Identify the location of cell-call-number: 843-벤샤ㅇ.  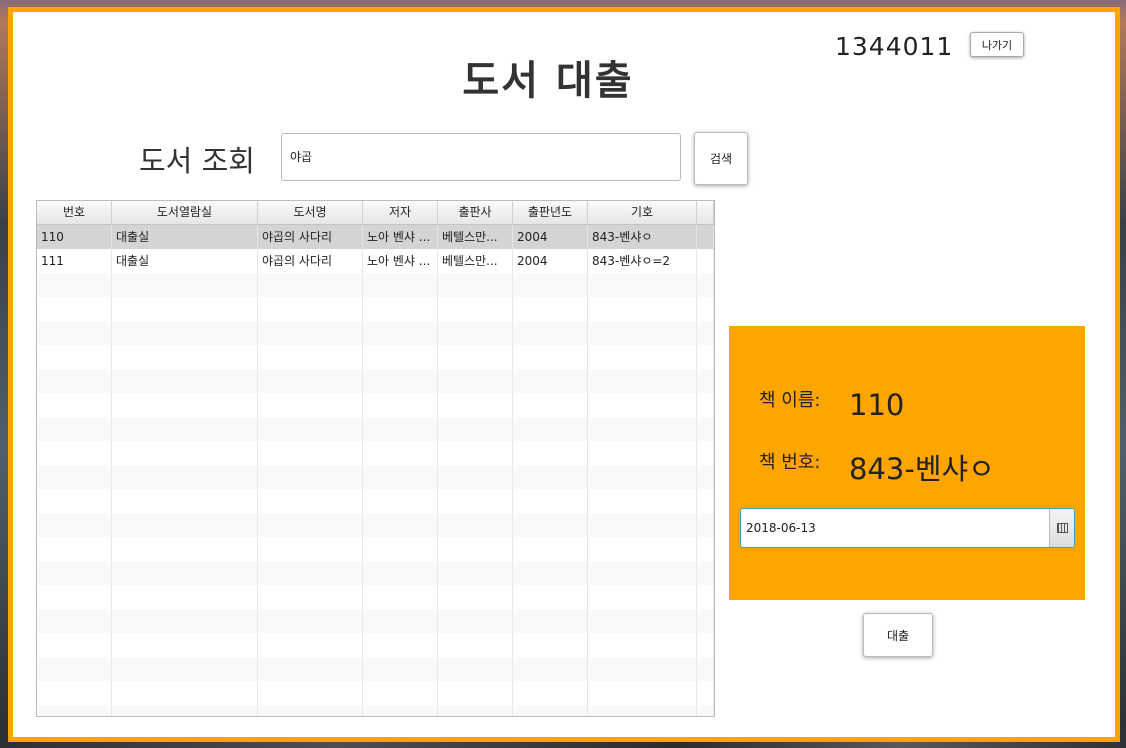
(642, 237).